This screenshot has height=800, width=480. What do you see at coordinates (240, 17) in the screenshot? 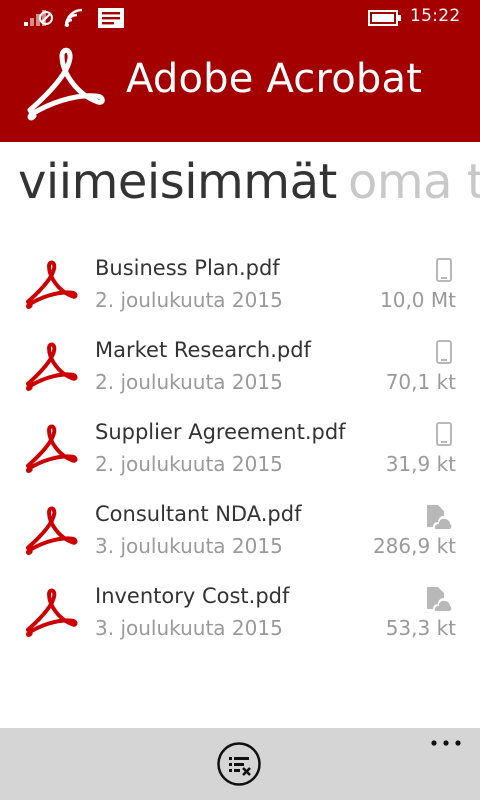
I see `status-bar: 15:22` at bounding box center [240, 17].